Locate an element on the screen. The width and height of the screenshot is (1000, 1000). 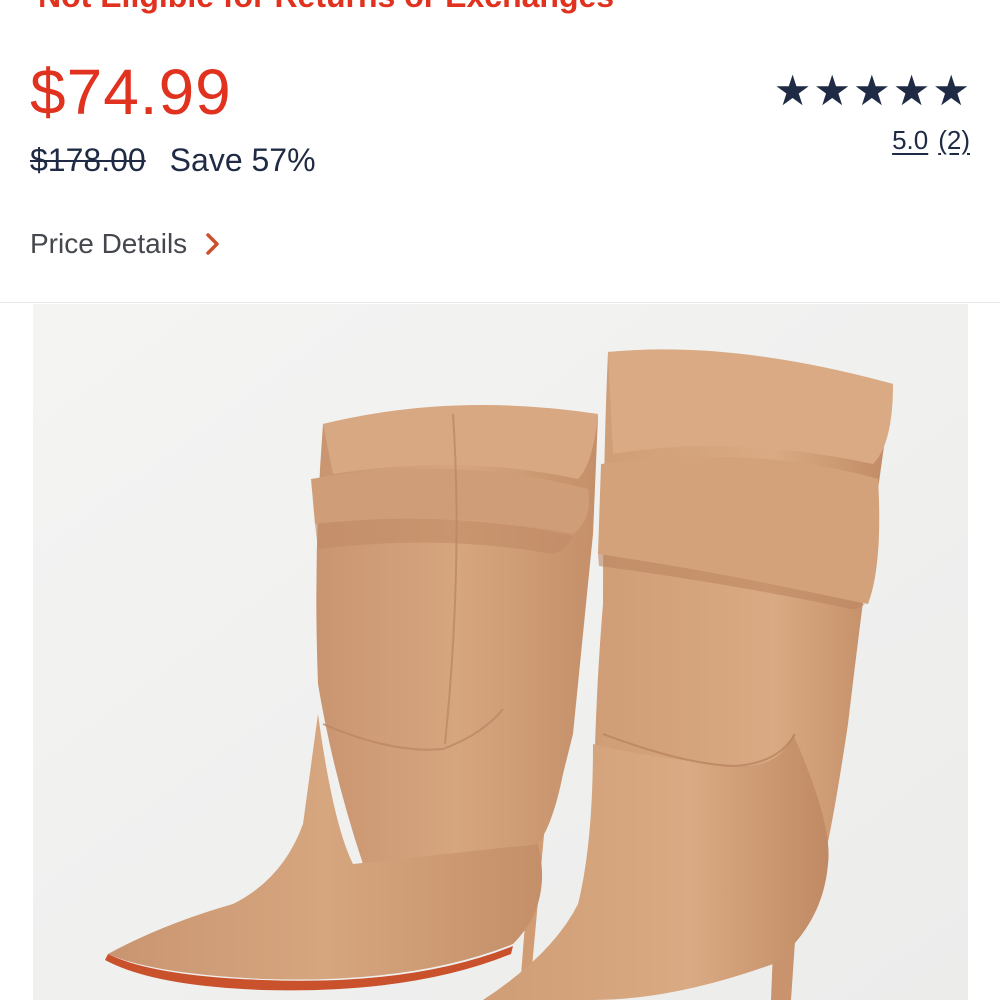
price-comparison-row: $178.00 Save 57% is located at coordinates (173, 160).